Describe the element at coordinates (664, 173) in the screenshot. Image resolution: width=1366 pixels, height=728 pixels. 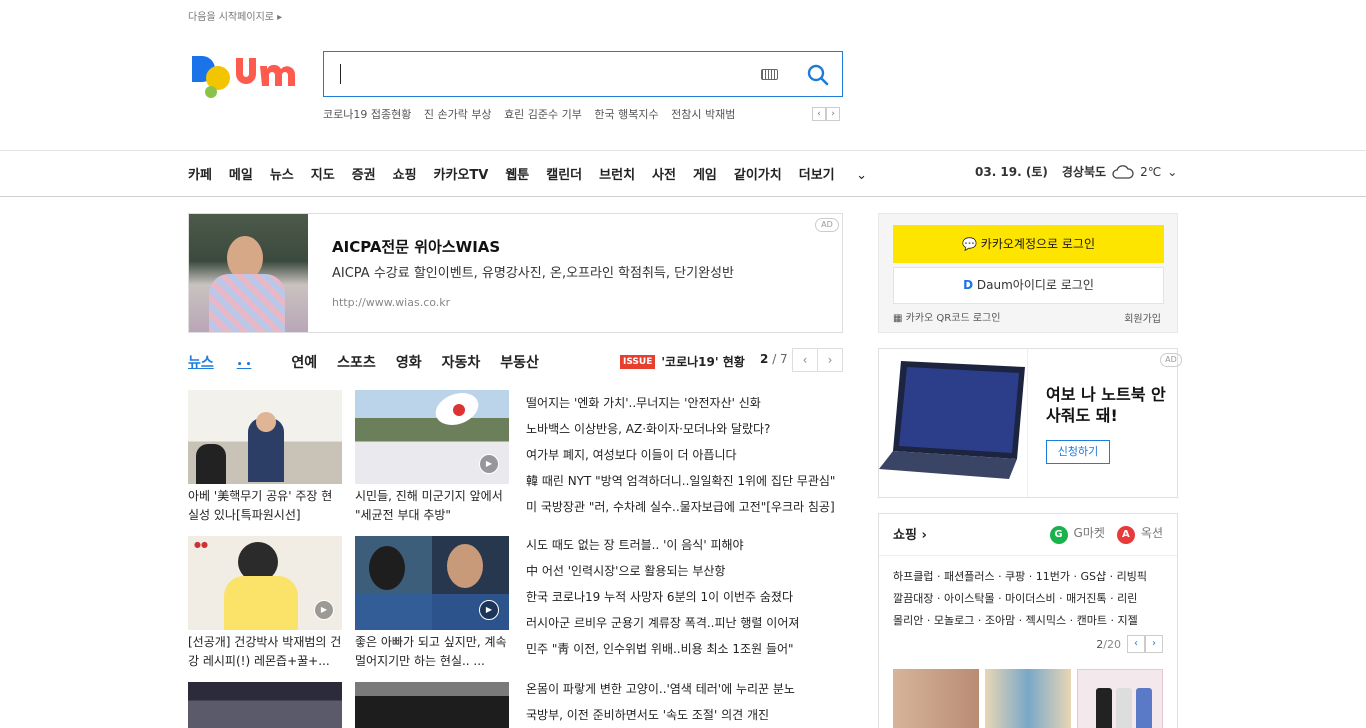
I see `gnb-item: 사전` at that location.